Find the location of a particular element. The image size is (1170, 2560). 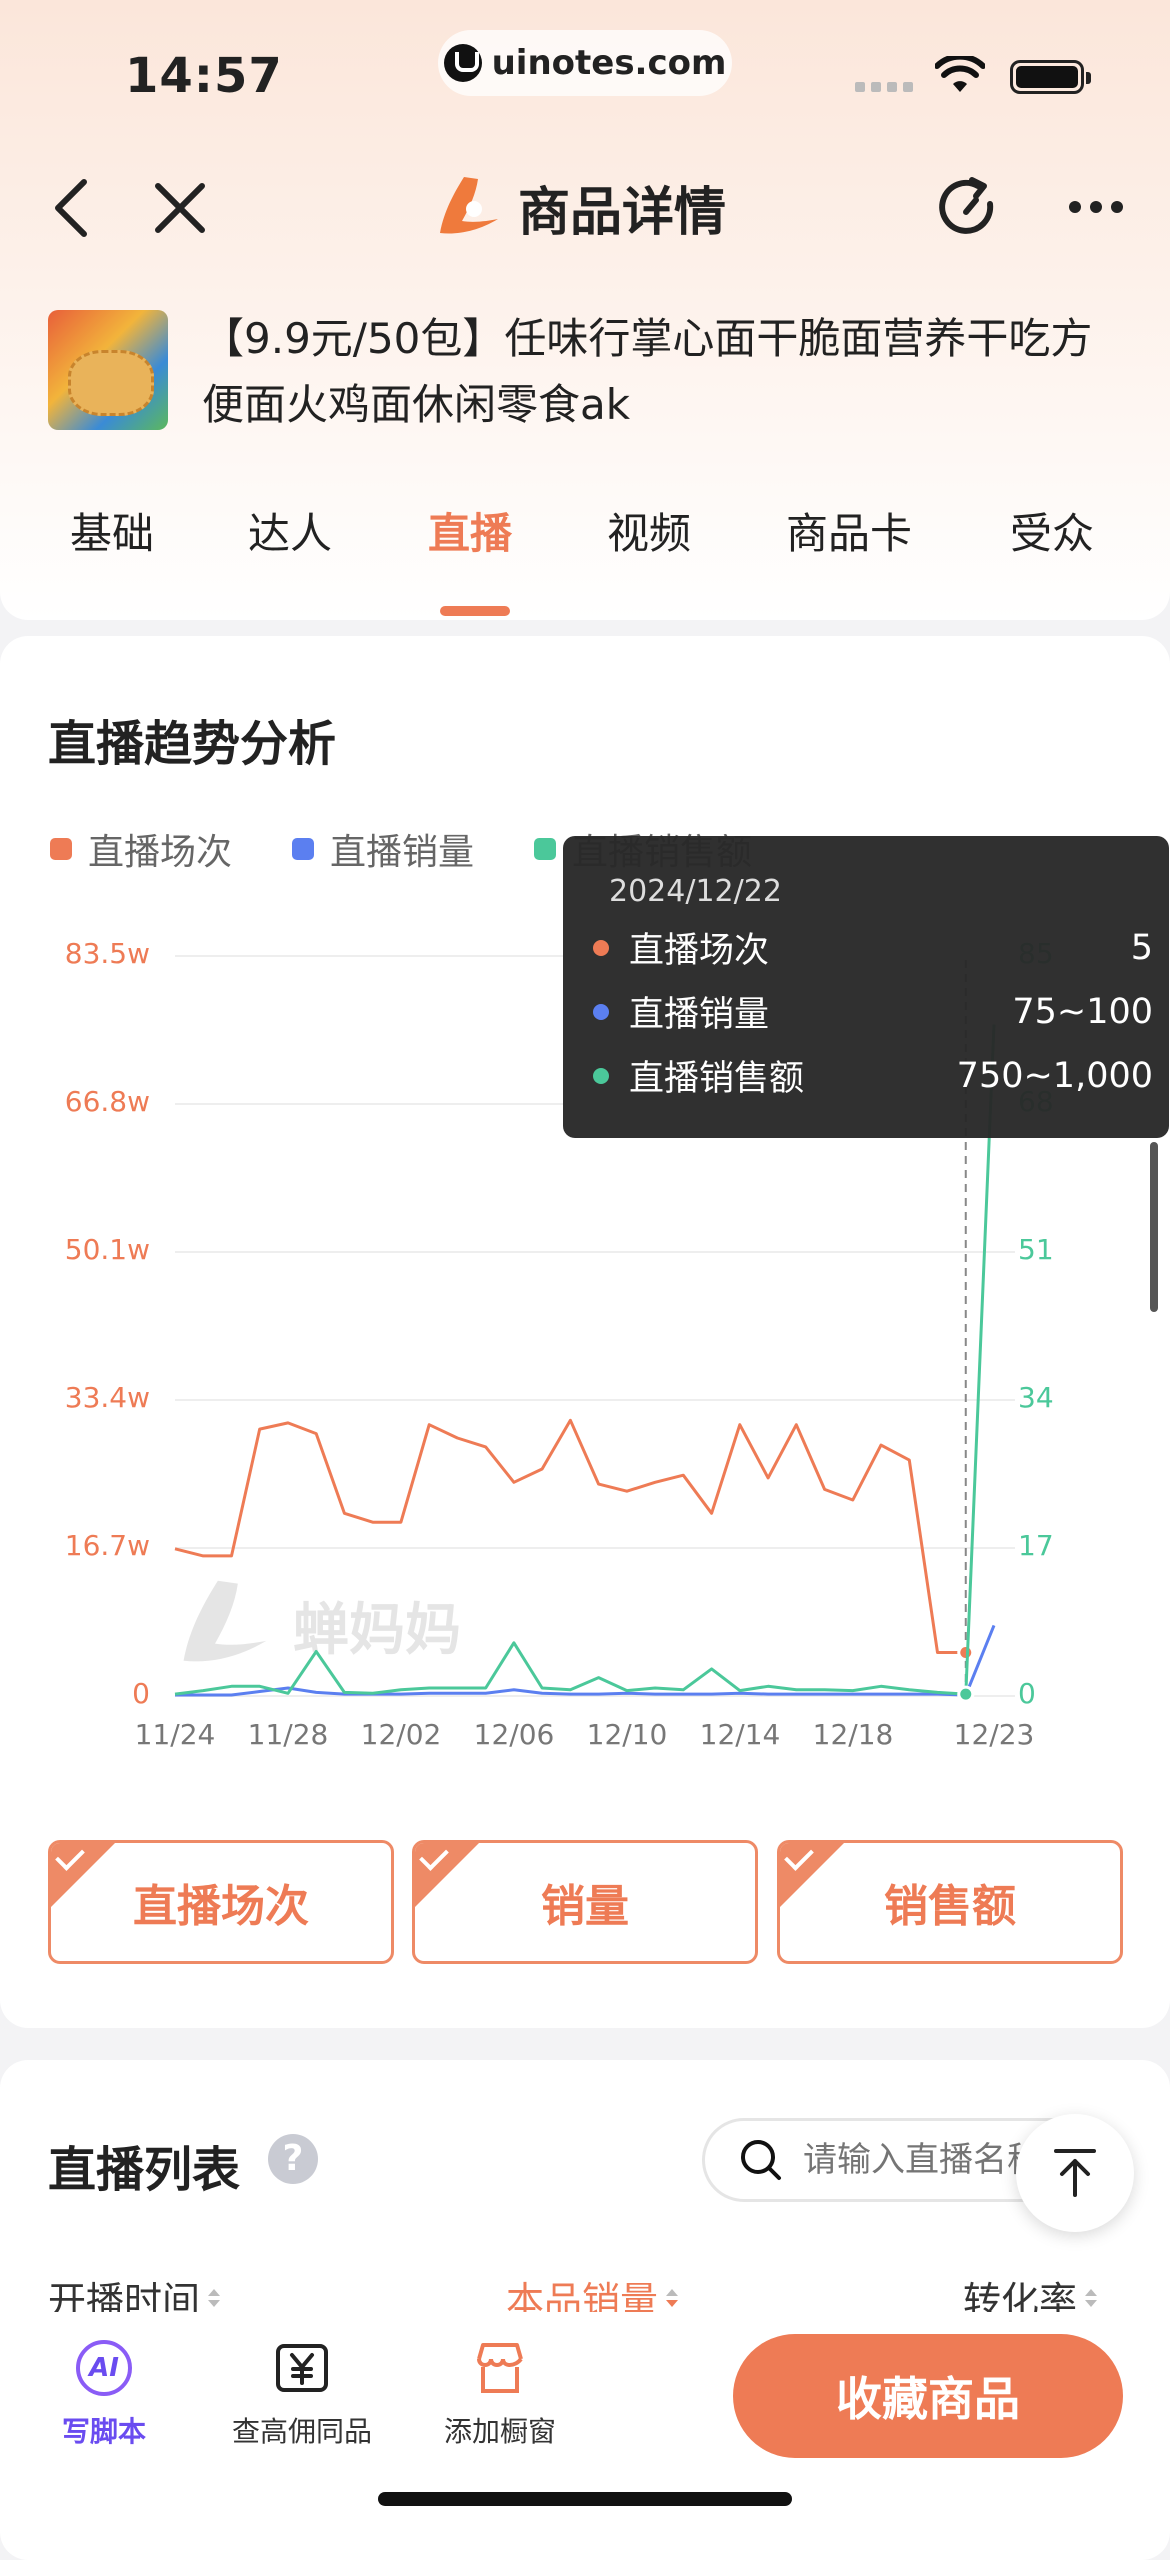

toggle-volume: 销量 is located at coordinates (585, 1902).